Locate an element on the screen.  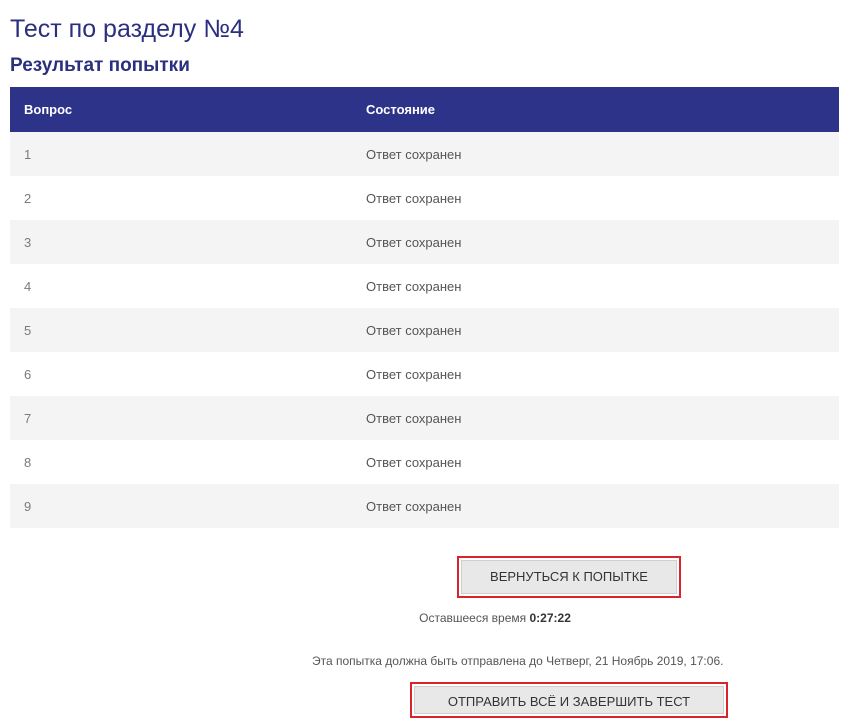
table-row: 8 Ответ сохранен is located at coordinates (424, 462).